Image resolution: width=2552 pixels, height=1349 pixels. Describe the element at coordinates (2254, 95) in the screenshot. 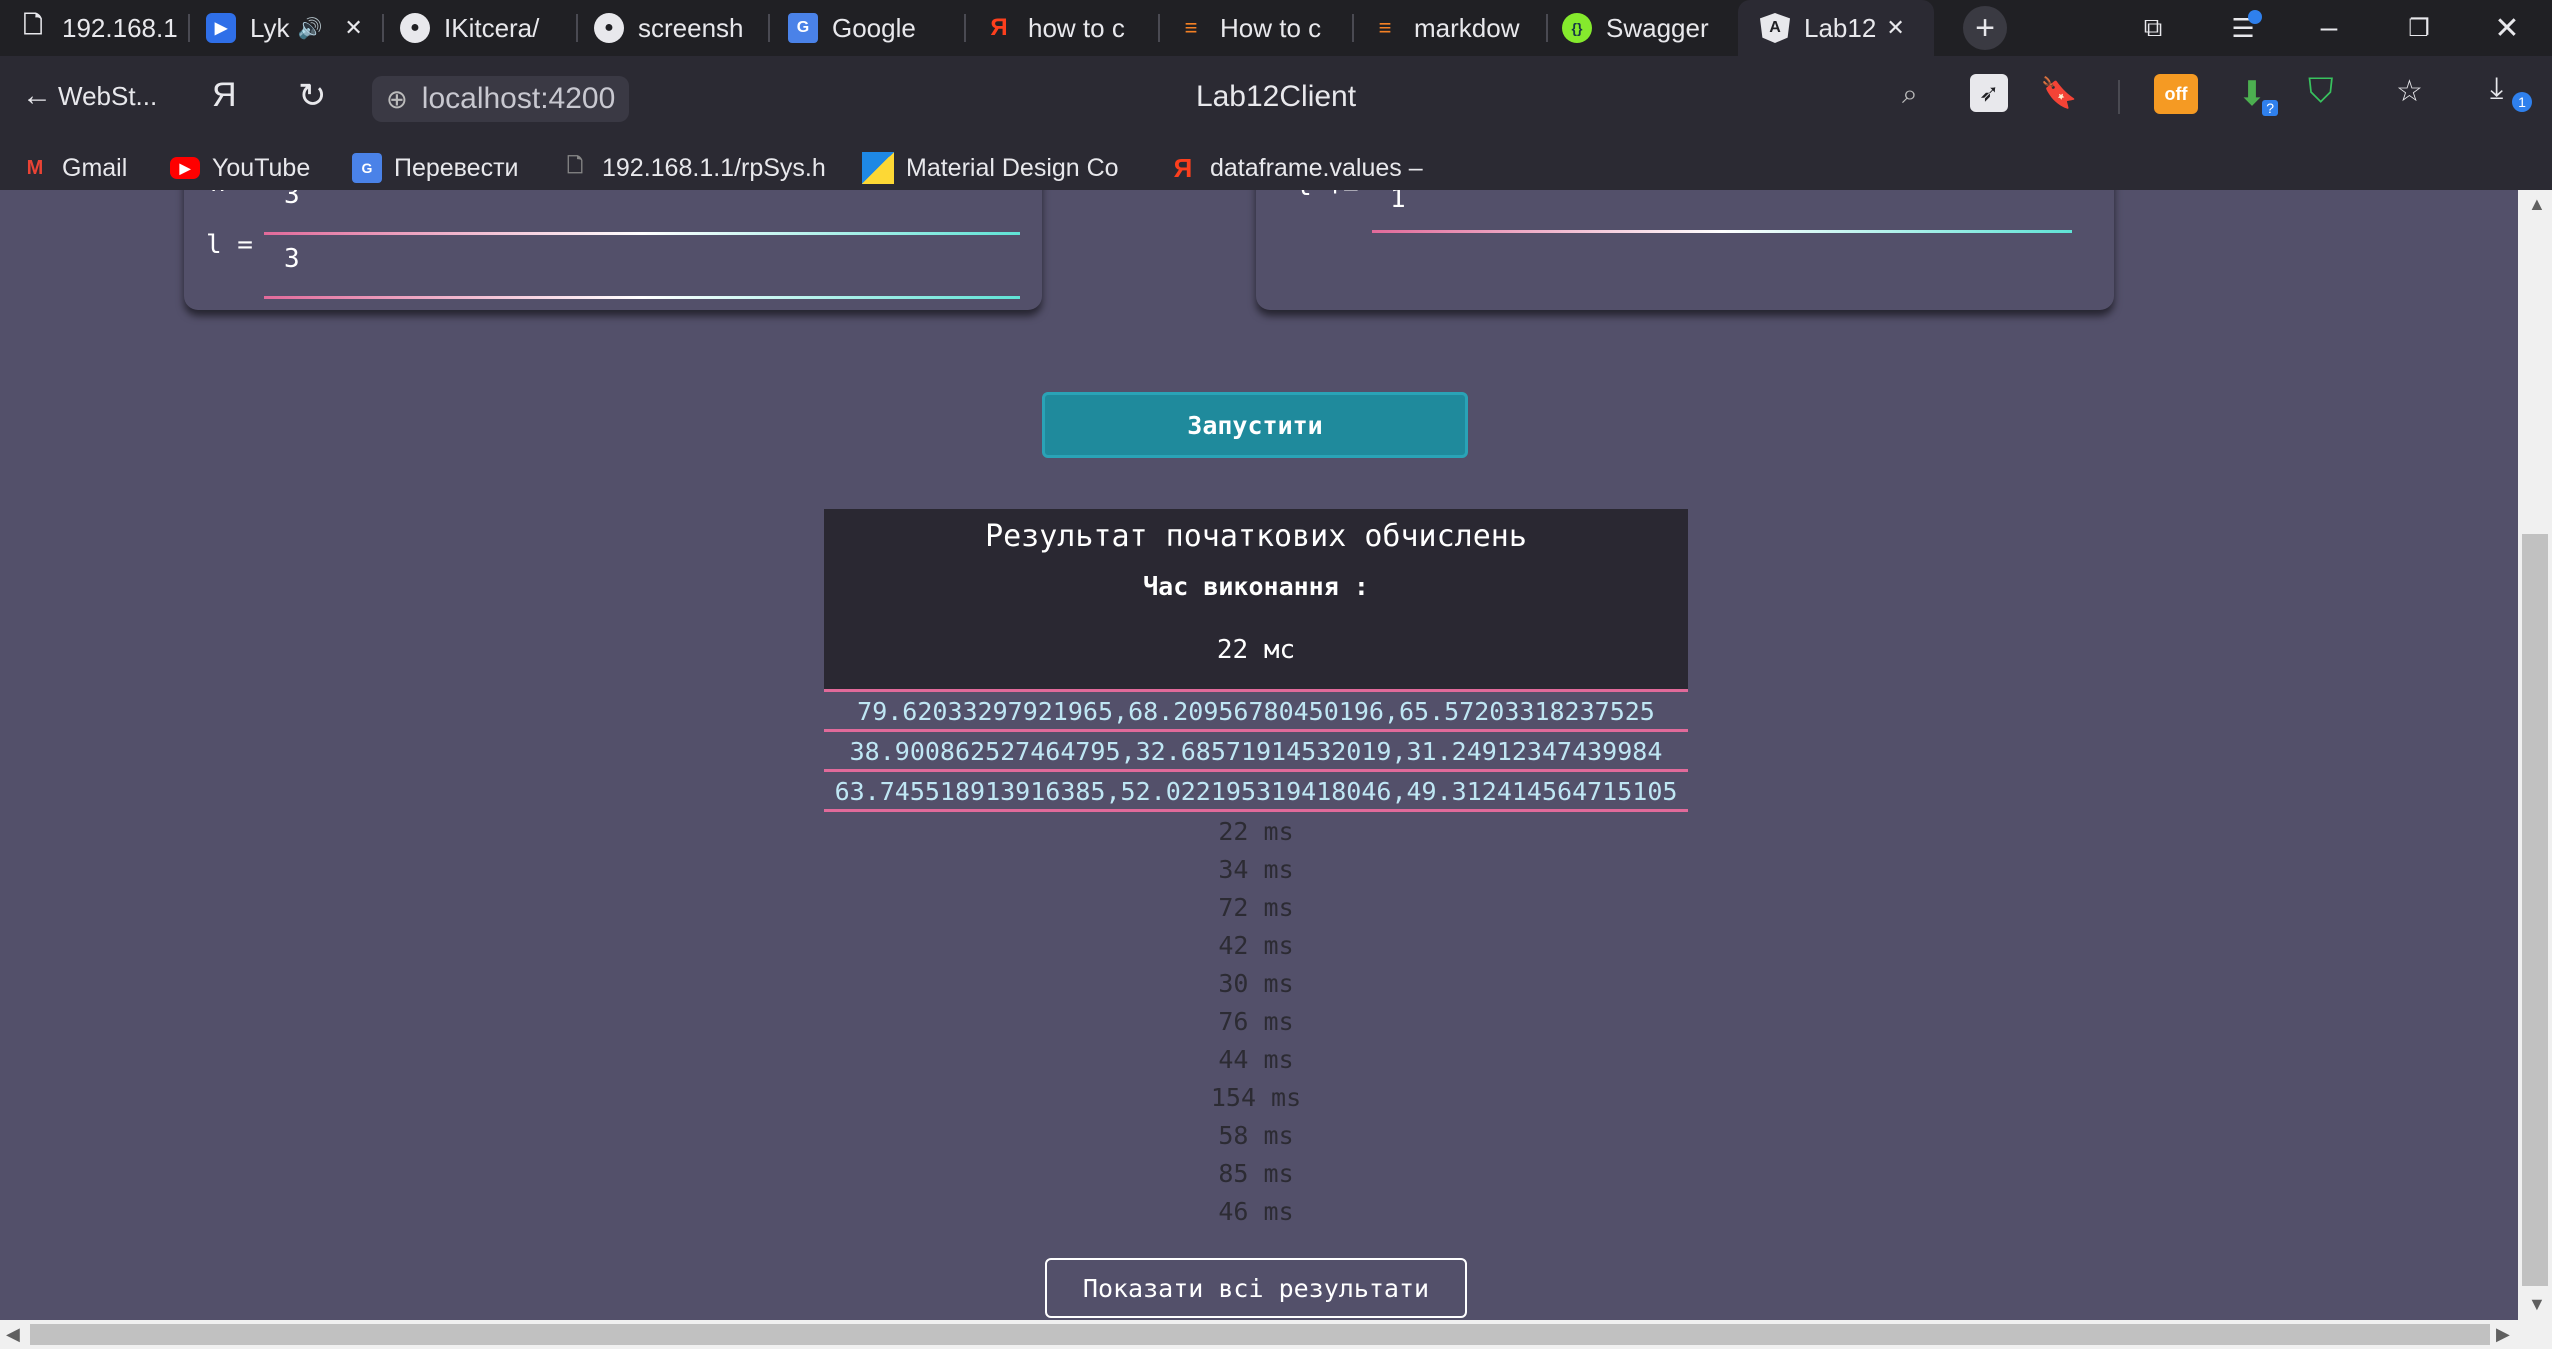

I see `download-helper-icon: ⬇ ?` at that location.